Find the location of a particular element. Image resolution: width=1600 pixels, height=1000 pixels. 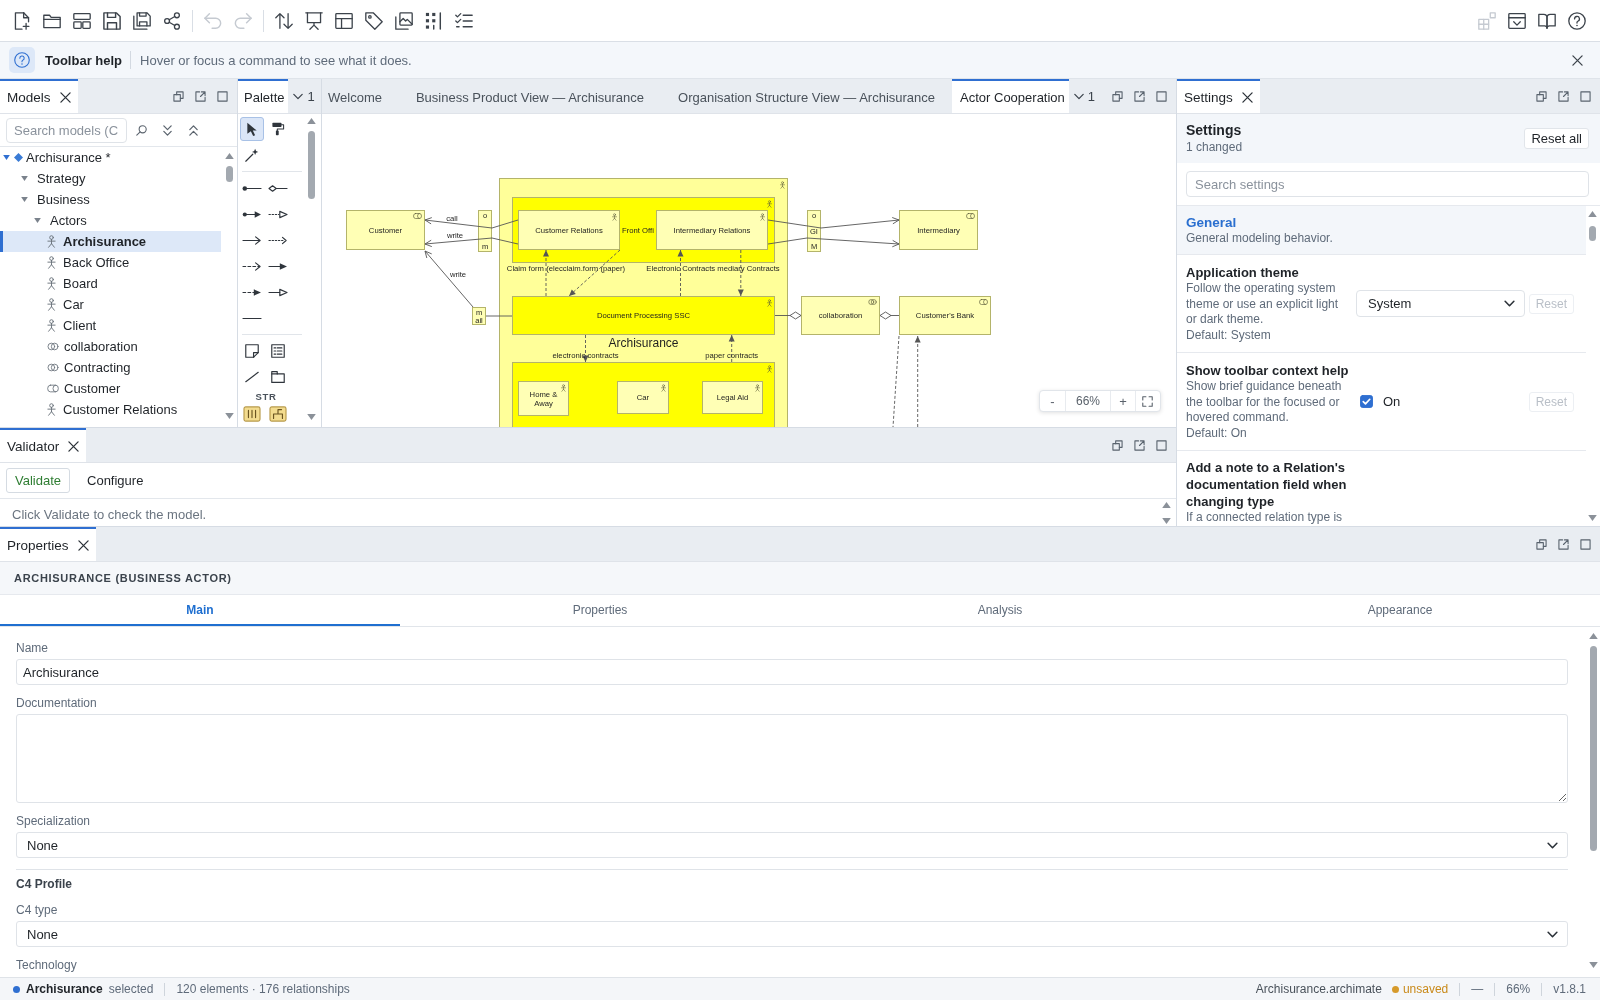

save-icon is located at coordinates (112, 20).